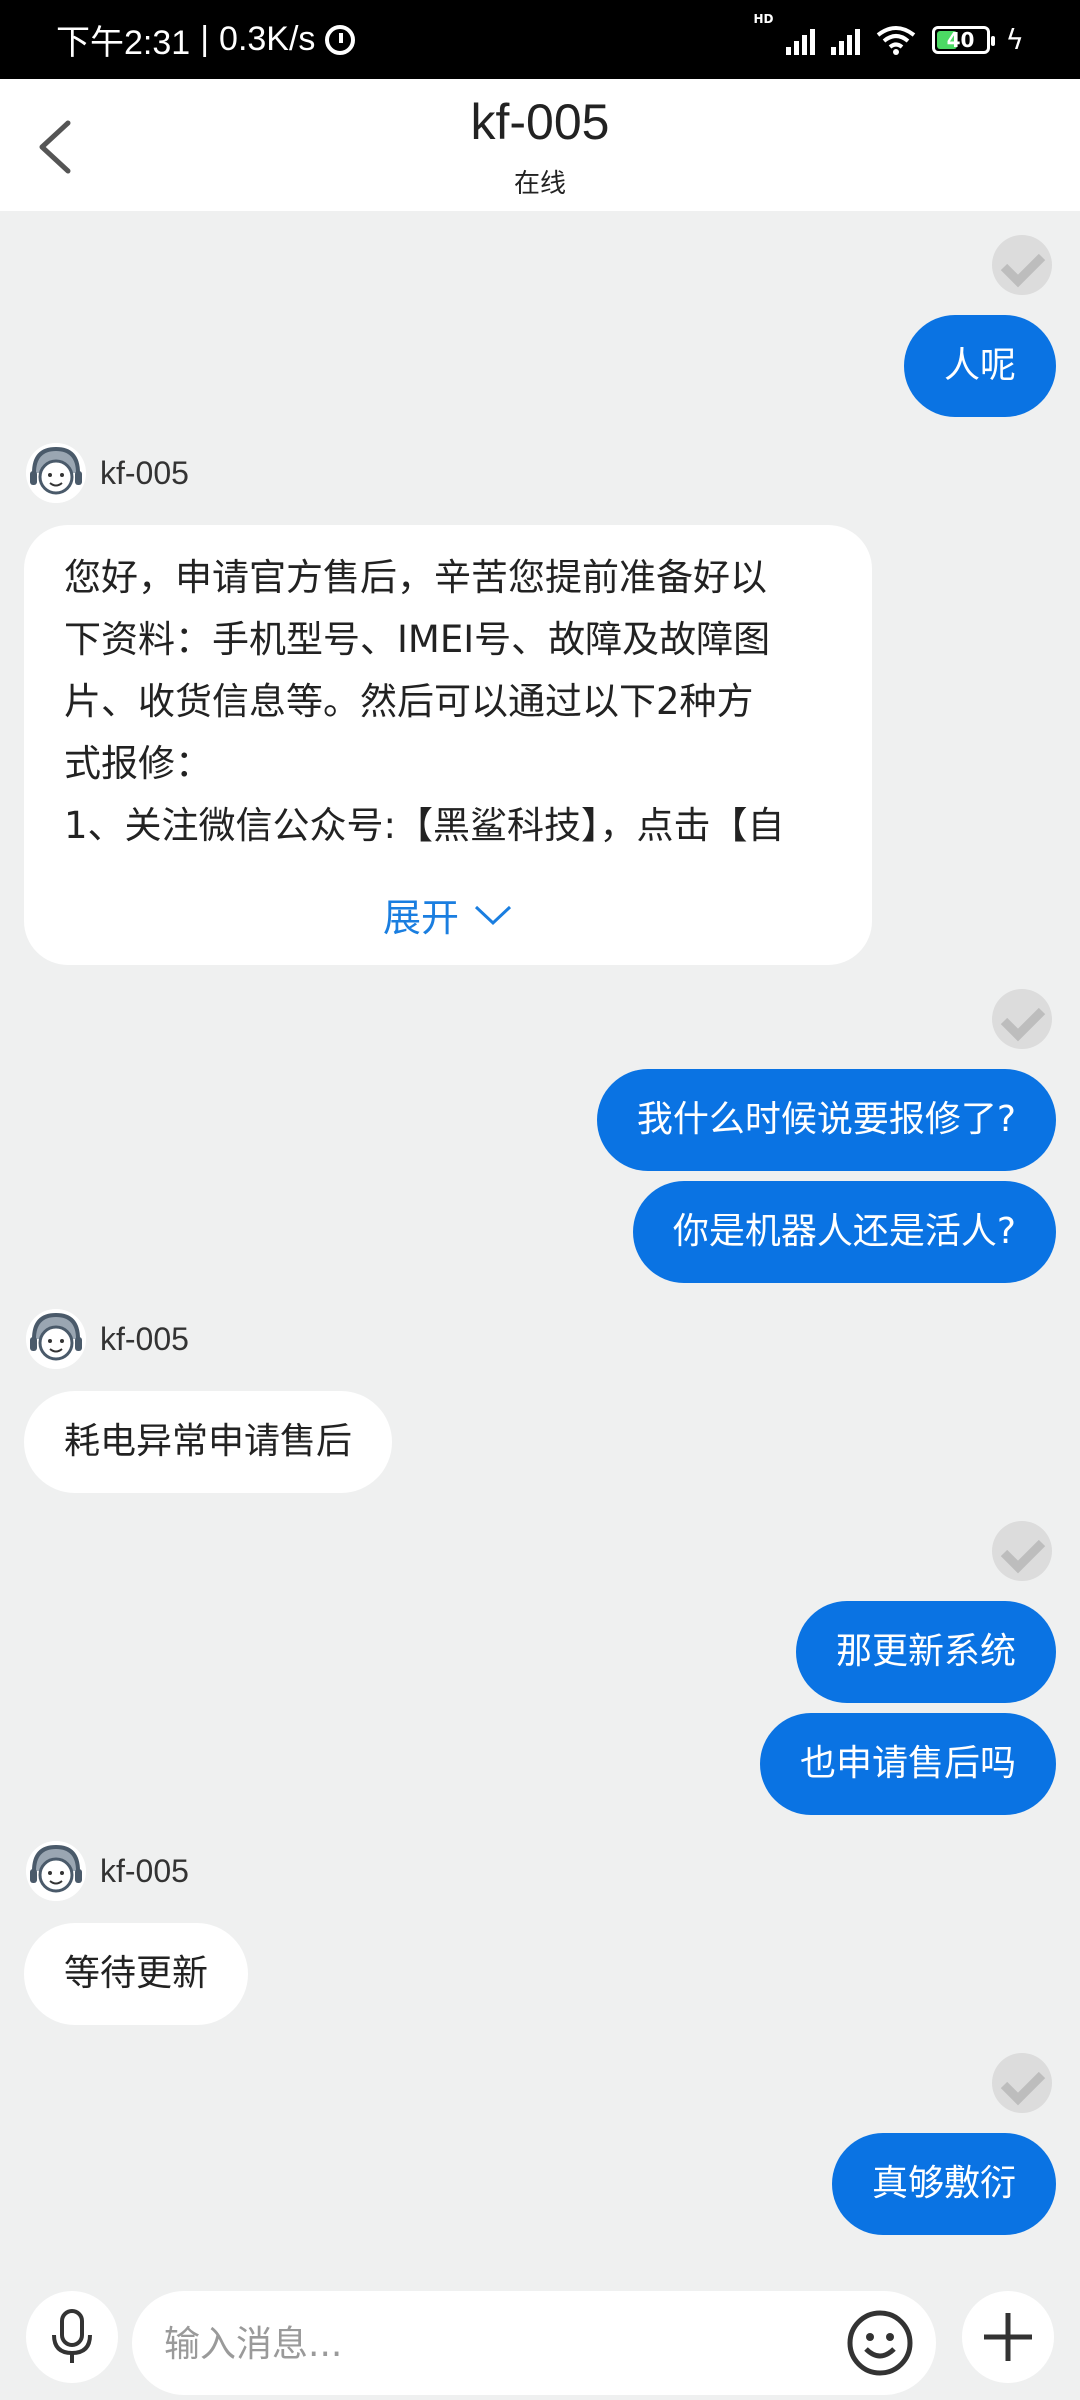  Describe the element at coordinates (1014, 39) in the screenshot. I see `charging-icon: ϟ` at that location.